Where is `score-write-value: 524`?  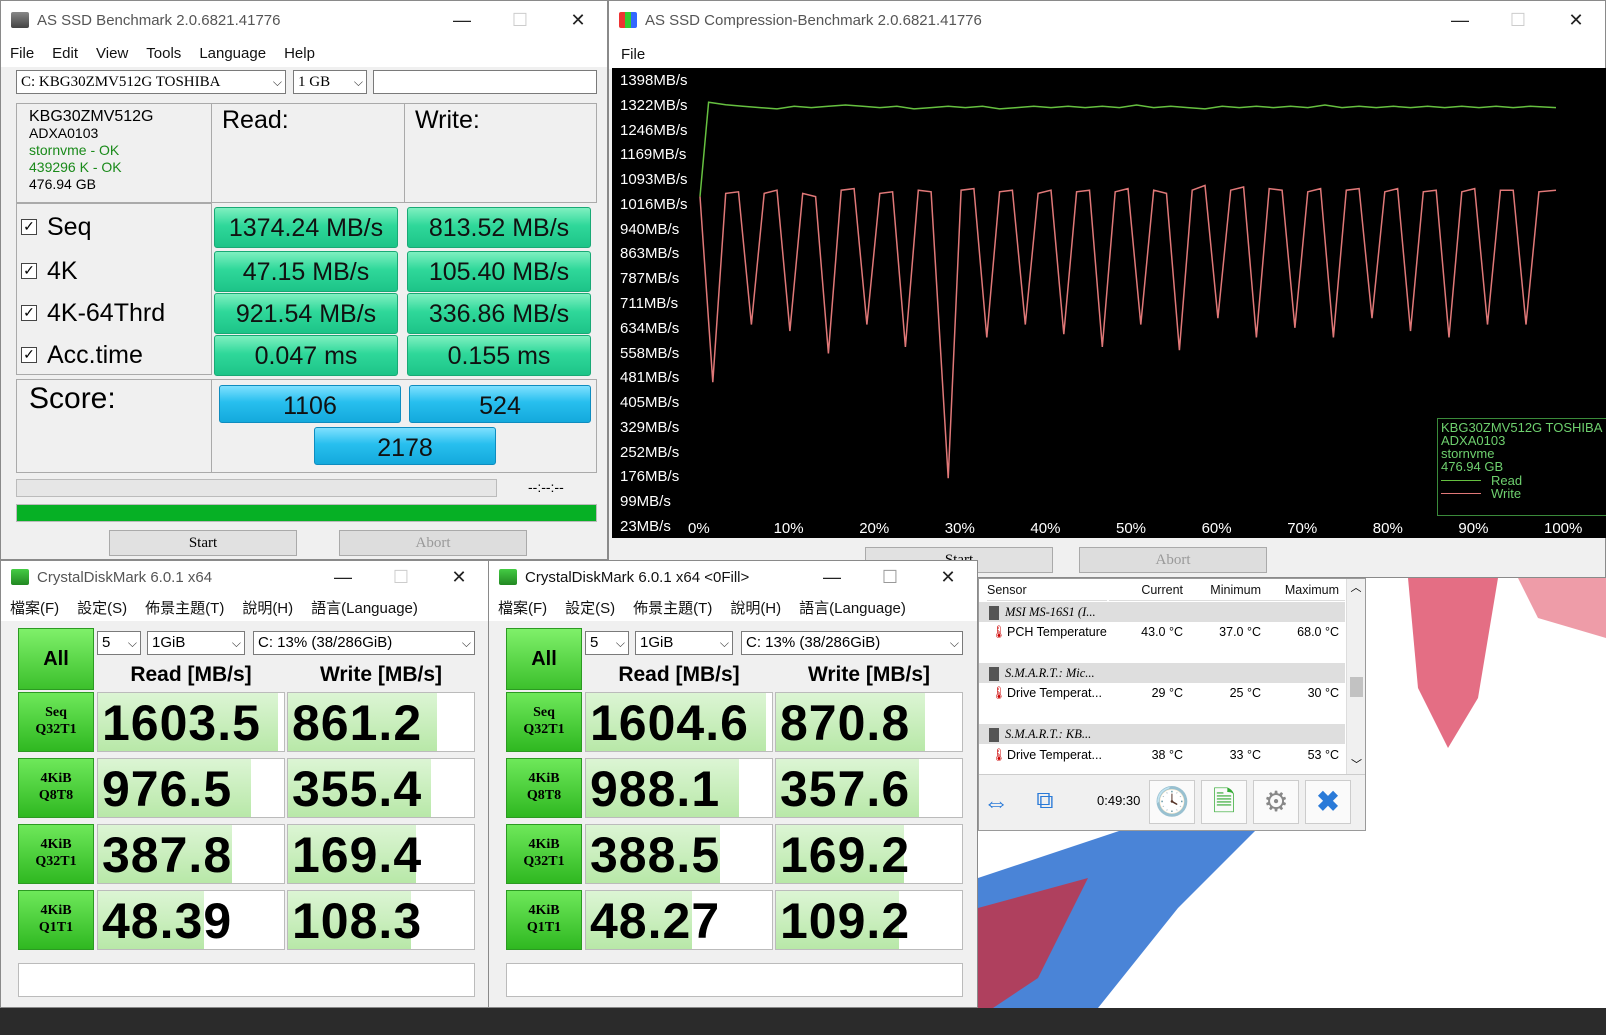
score-write-value: 524 is located at coordinates (500, 404).